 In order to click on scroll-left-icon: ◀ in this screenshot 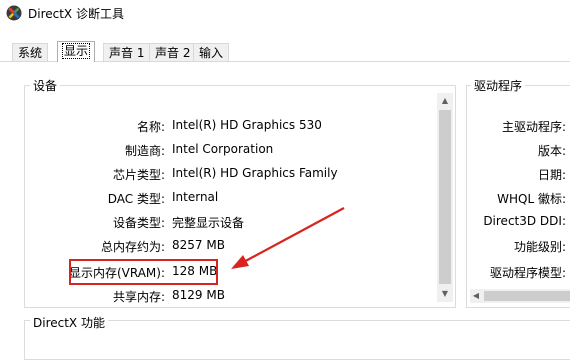, I will do `click(476, 296)`.